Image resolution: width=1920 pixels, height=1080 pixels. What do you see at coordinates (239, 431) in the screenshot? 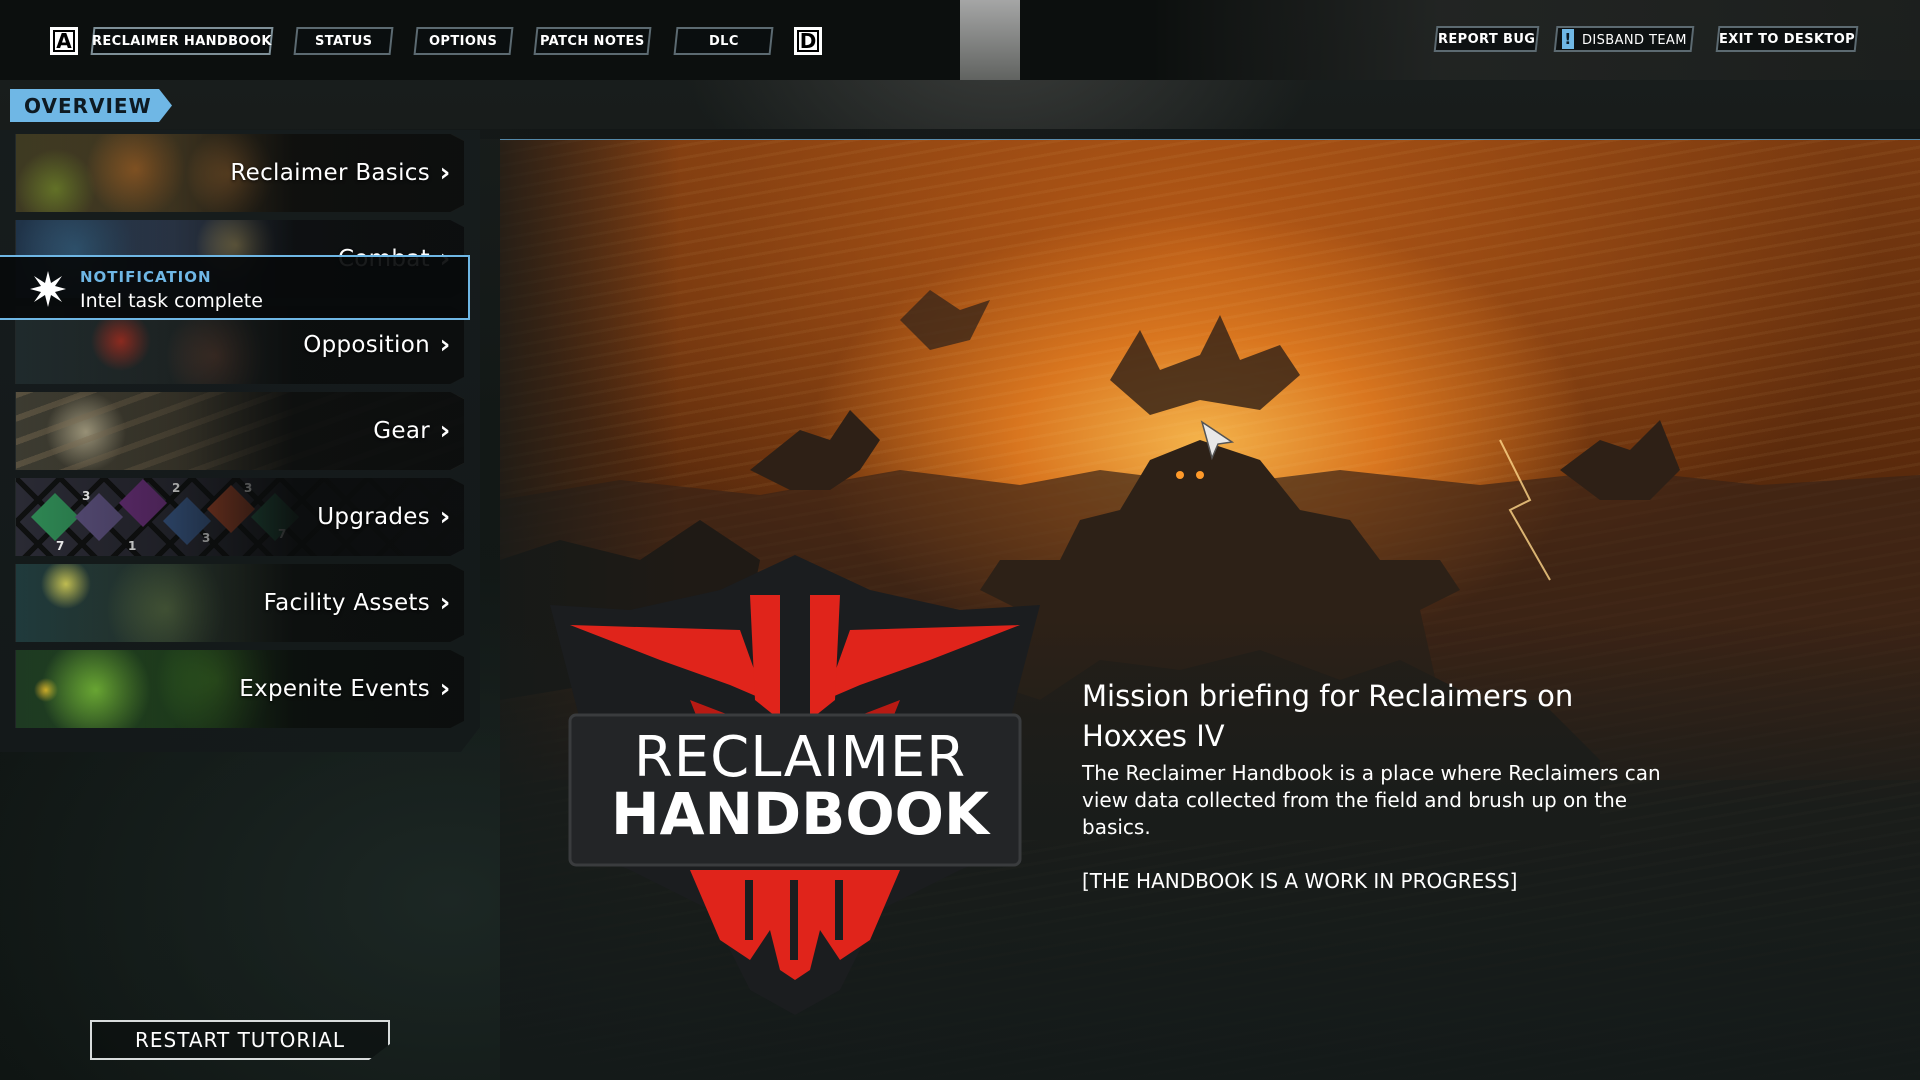
I see `menu-item-gear: Gear ›` at bounding box center [239, 431].